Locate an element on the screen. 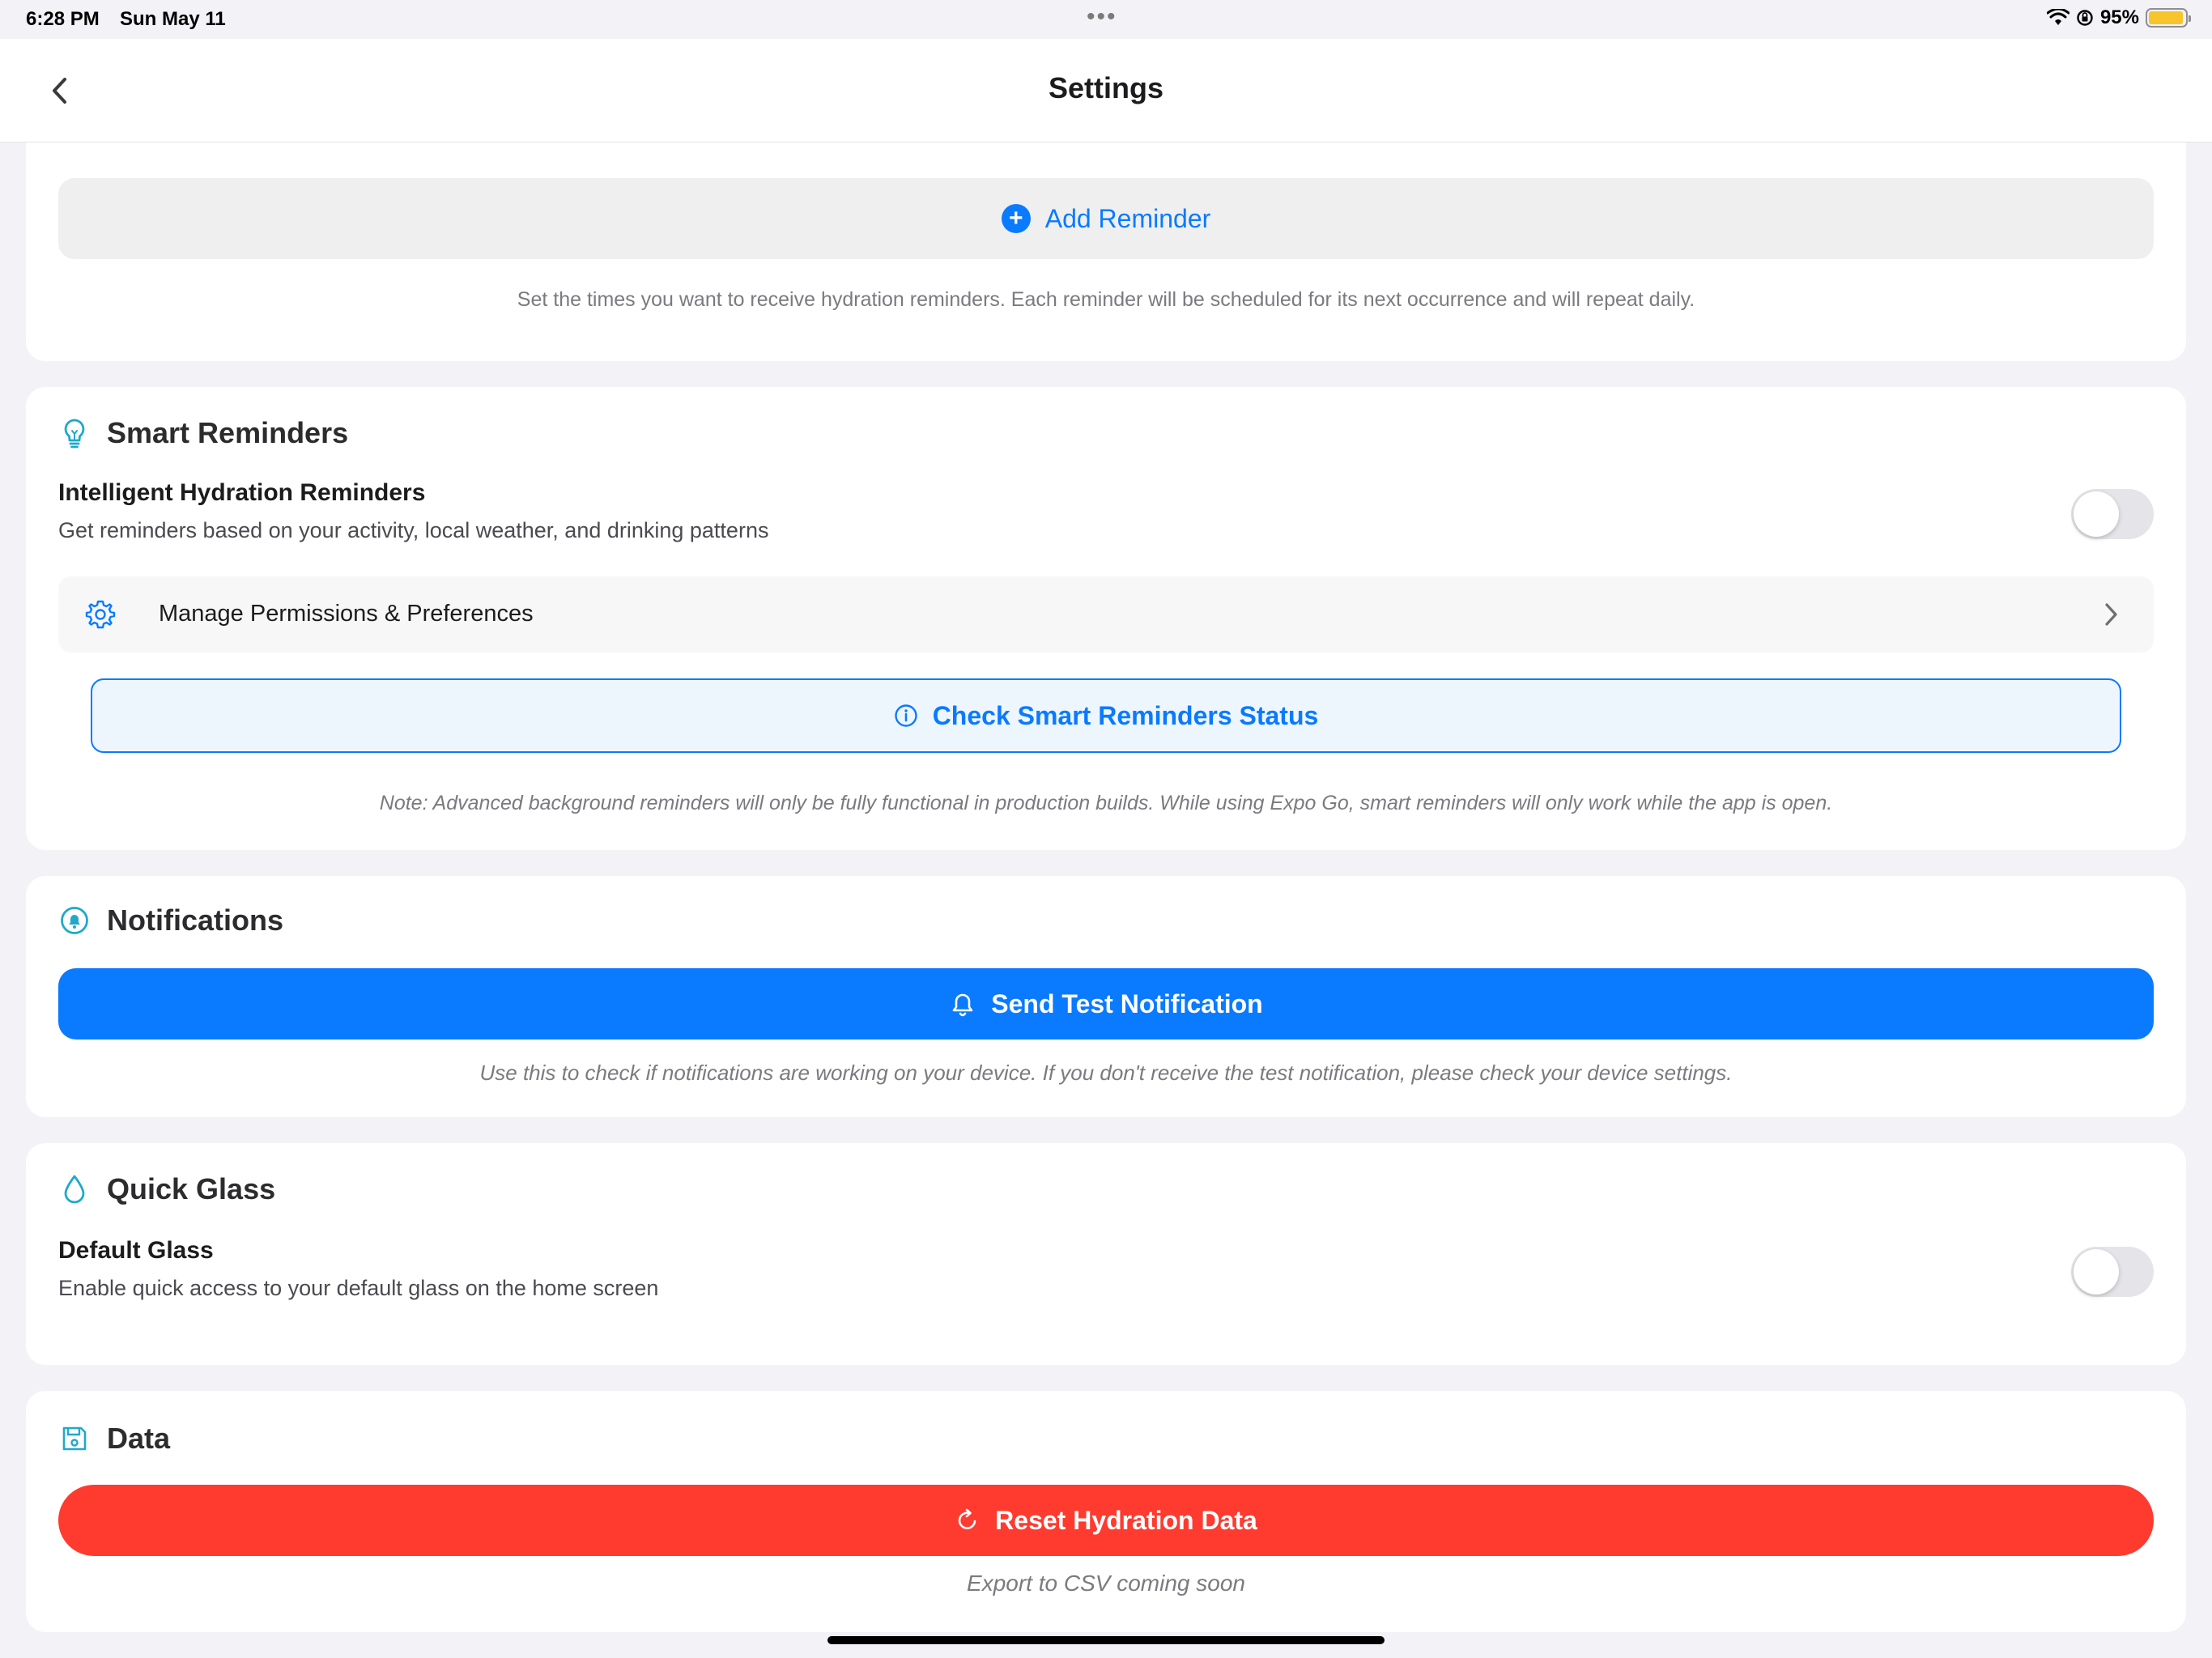  notification-badge-icon is located at coordinates (75, 920).